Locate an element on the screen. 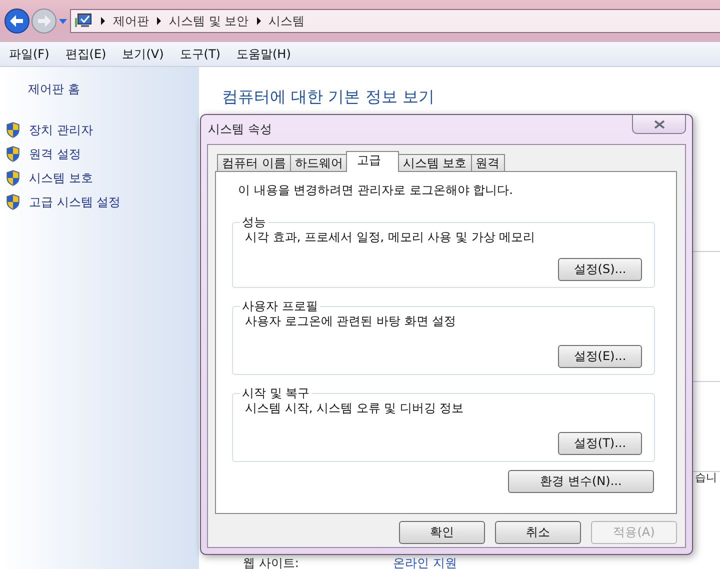 The image size is (720, 569). tab: 고급 is located at coordinates (372, 161).